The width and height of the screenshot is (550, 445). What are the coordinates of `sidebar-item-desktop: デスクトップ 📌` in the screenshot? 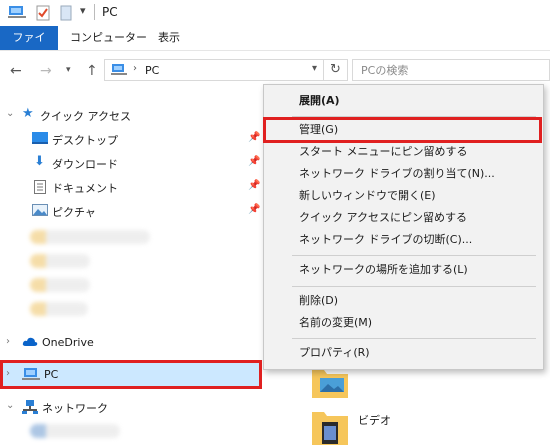 It's located at (131, 139).